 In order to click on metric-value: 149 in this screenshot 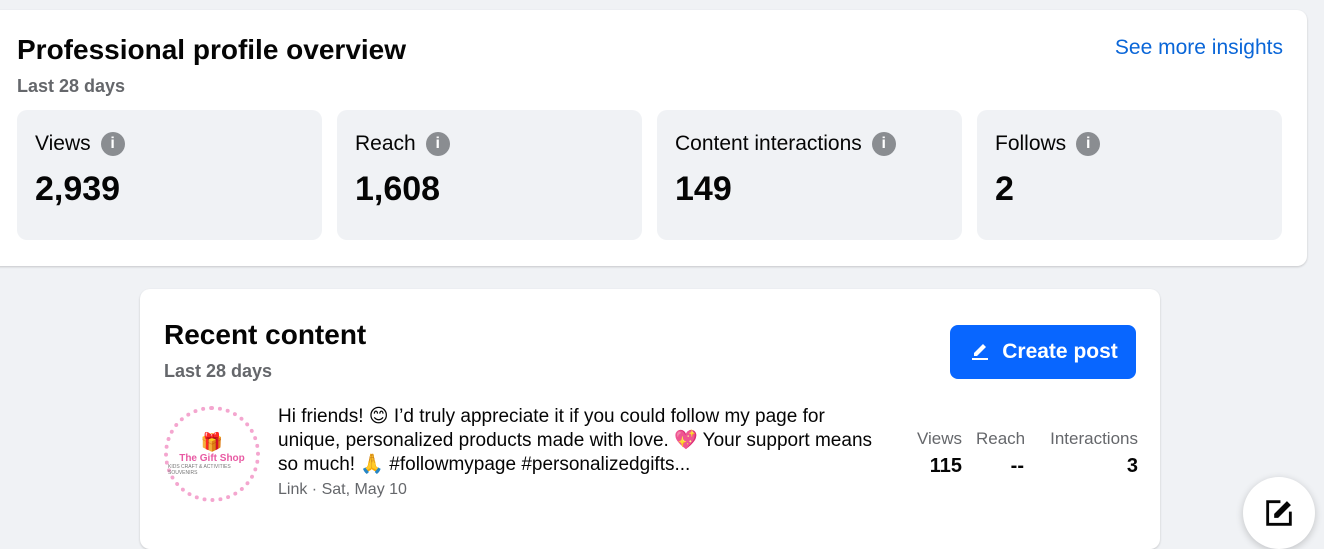, I will do `click(703, 189)`.